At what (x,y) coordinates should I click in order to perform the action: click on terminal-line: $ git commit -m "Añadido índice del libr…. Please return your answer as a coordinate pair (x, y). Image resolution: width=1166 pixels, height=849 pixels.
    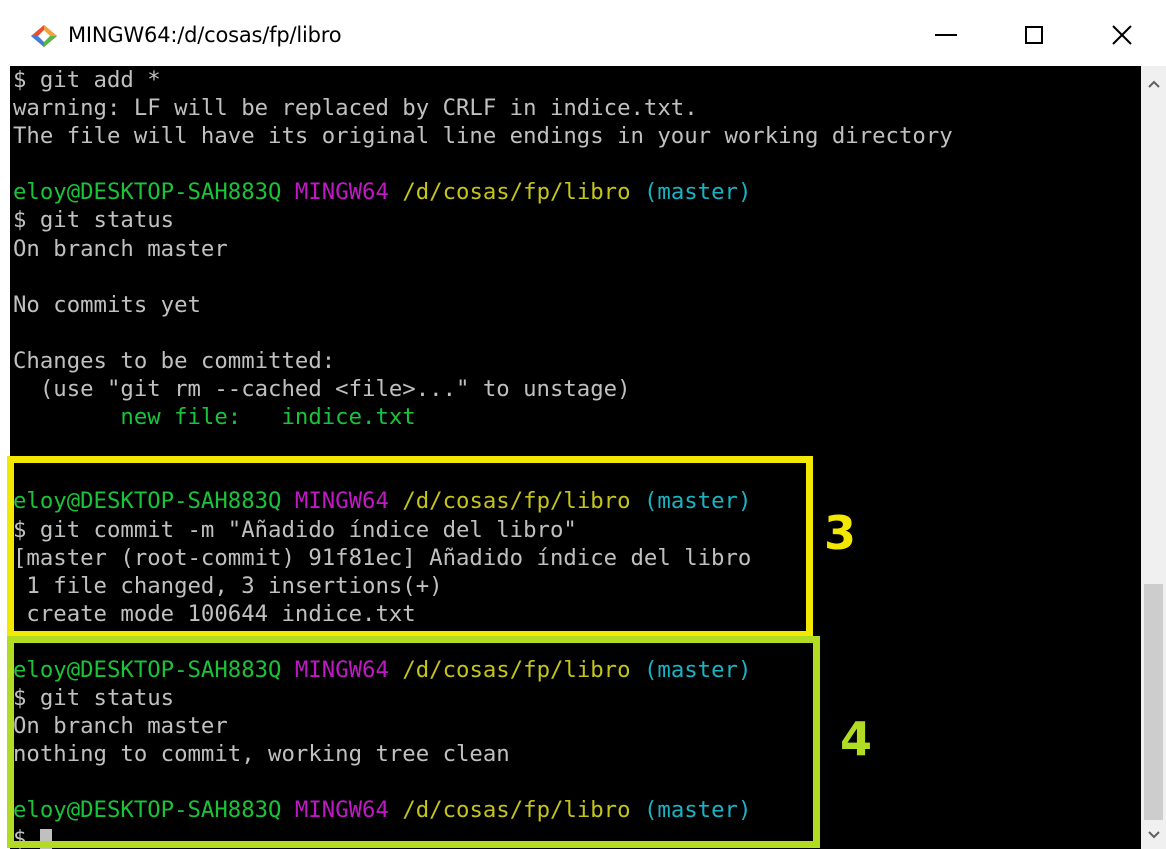
    Looking at the image, I should click on (483, 530).